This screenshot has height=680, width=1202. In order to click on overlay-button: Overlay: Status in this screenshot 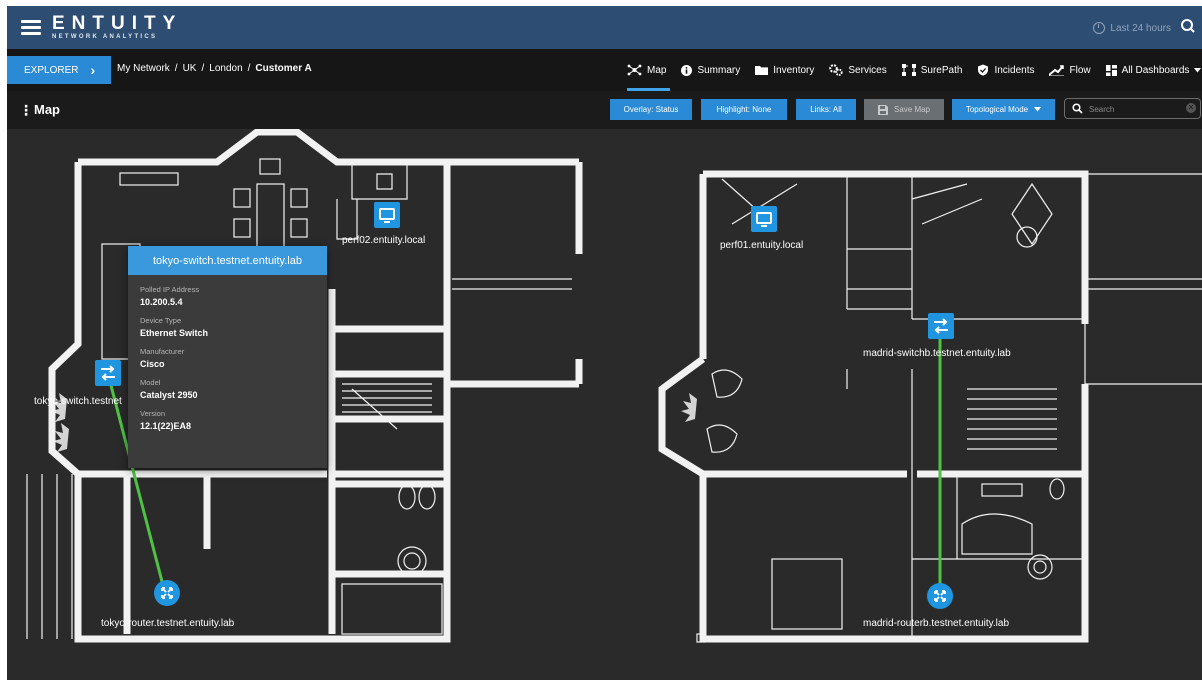, I will do `click(651, 109)`.